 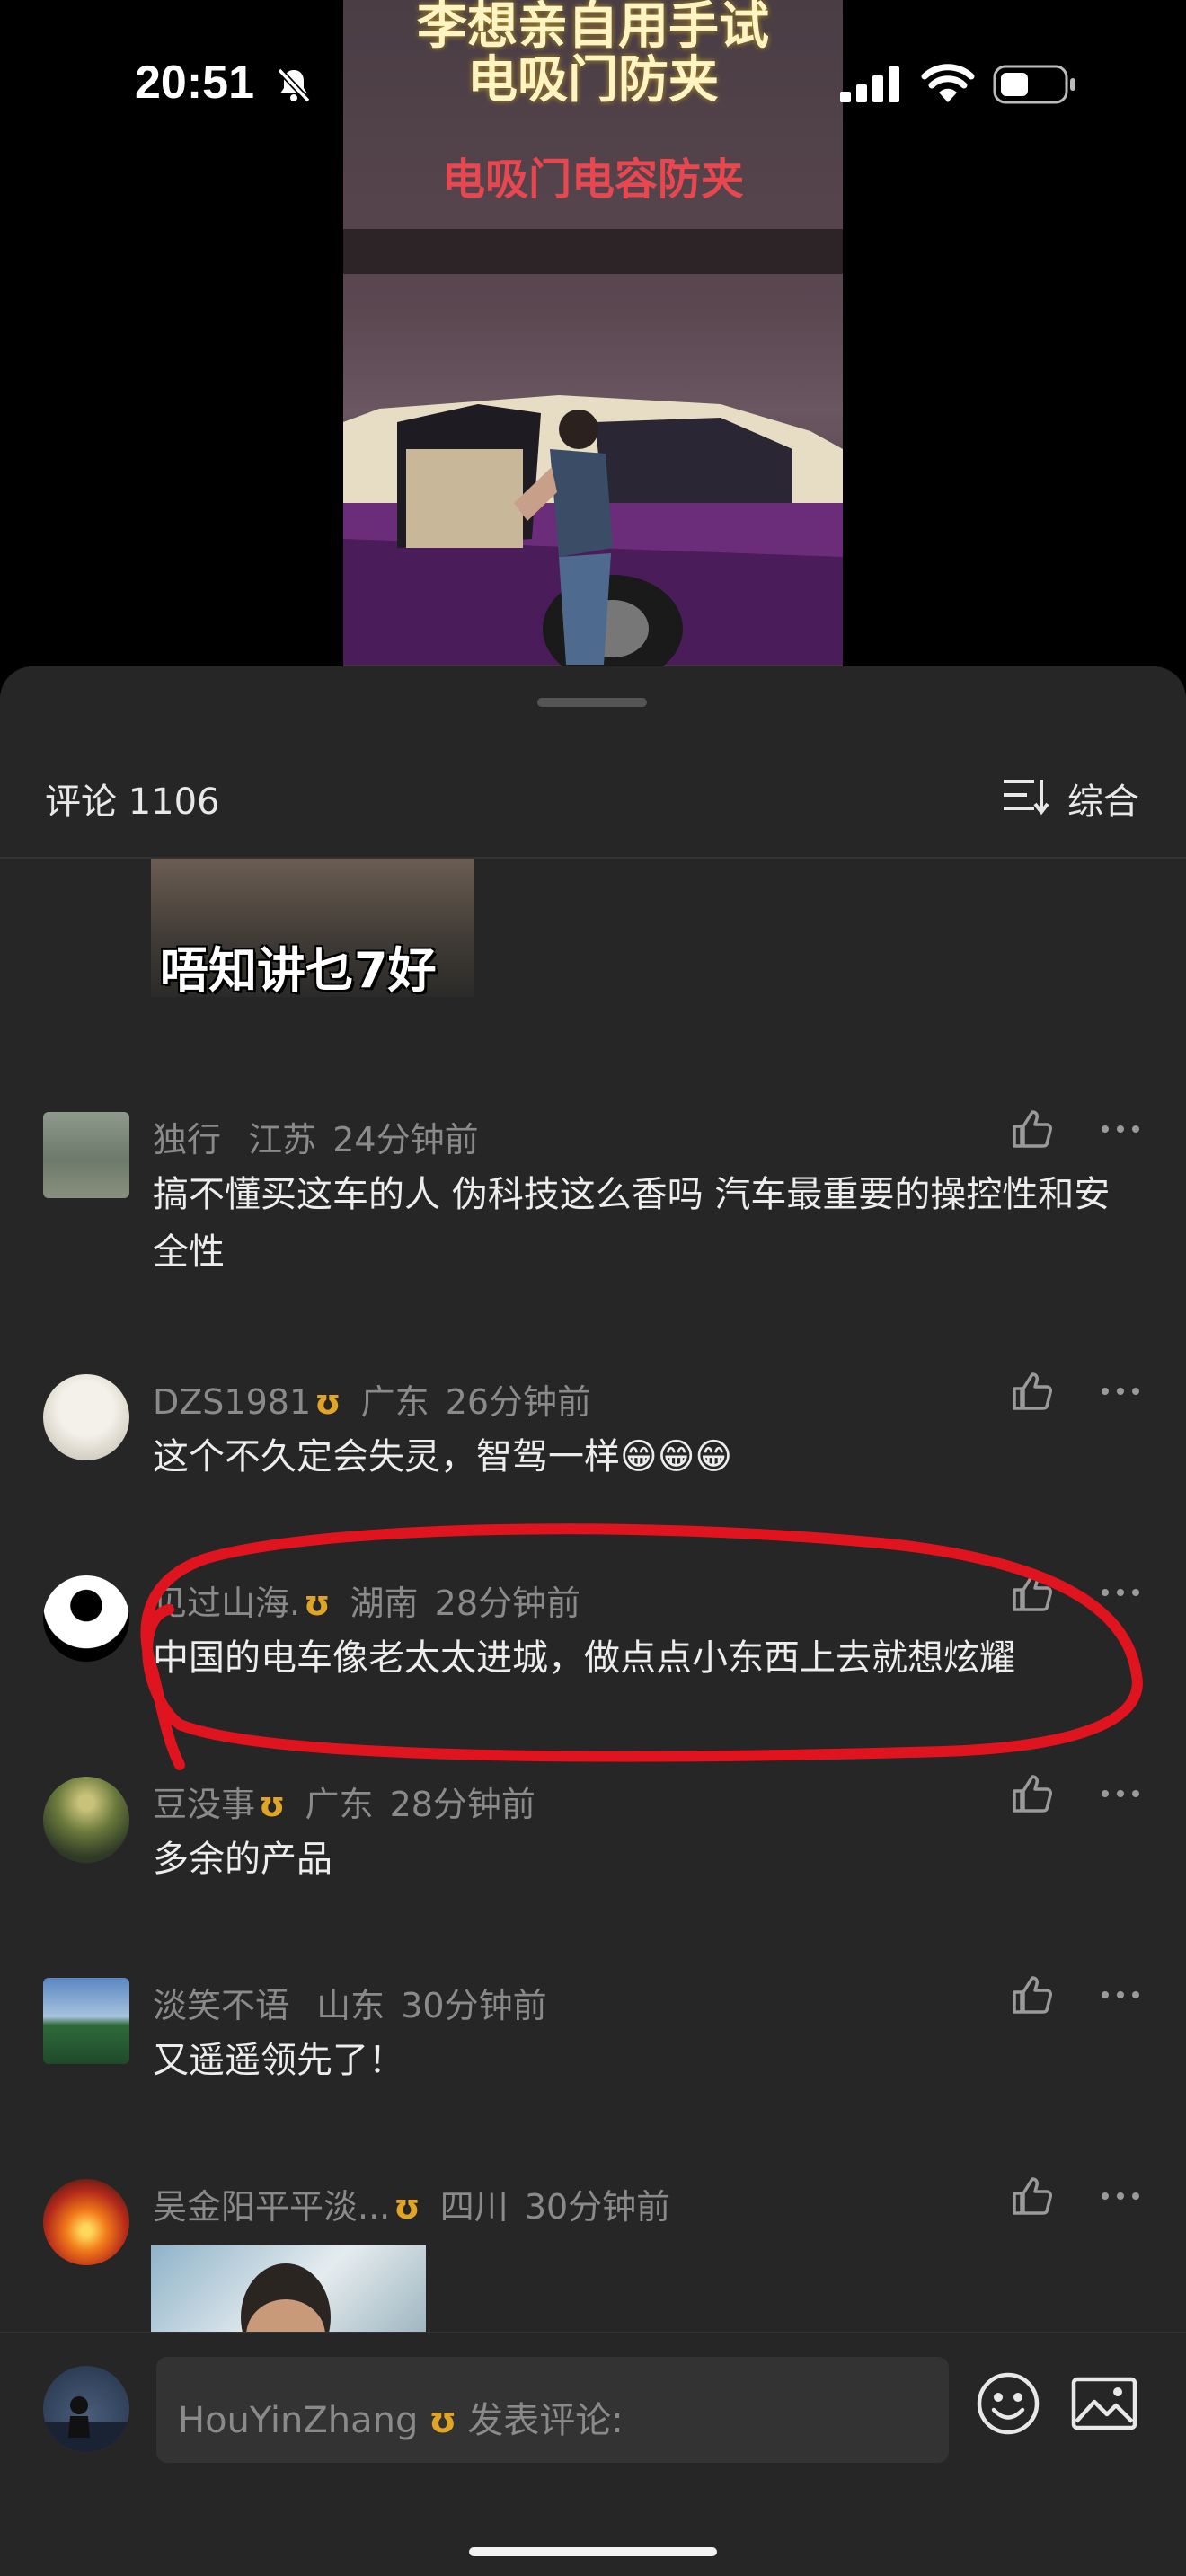 What do you see at coordinates (869, 84) in the screenshot?
I see `signal-icon` at bounding box center [869, 84].